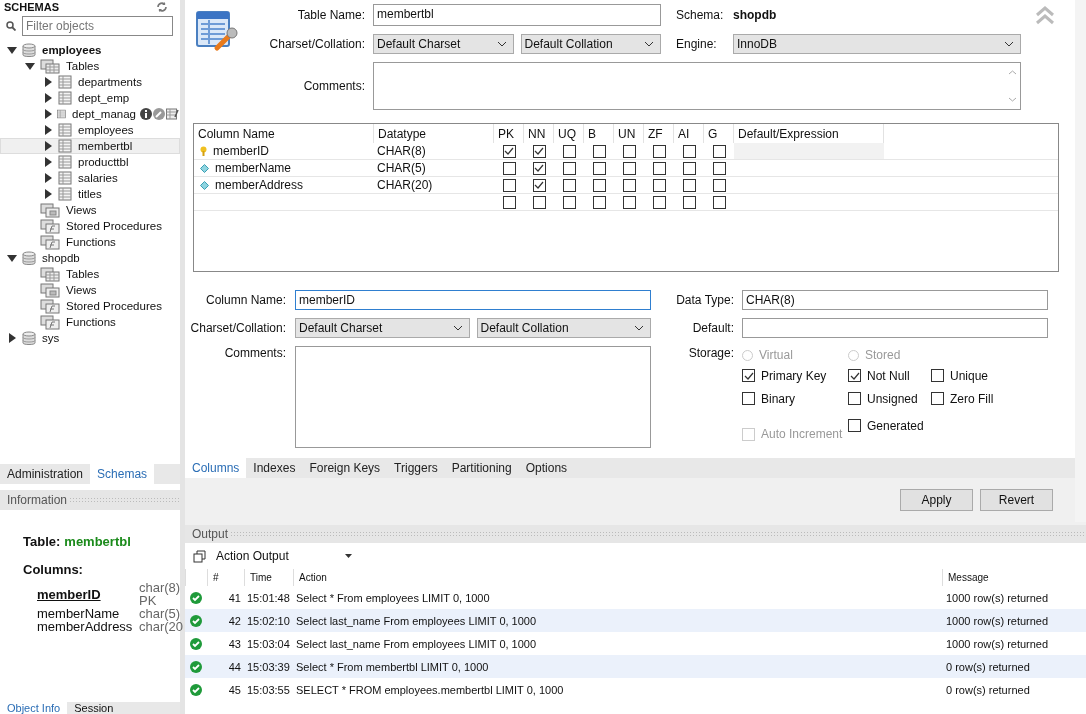  Describe the element at coordinates (199, 556) in the screenshot. I see `copy-icon` at that location.